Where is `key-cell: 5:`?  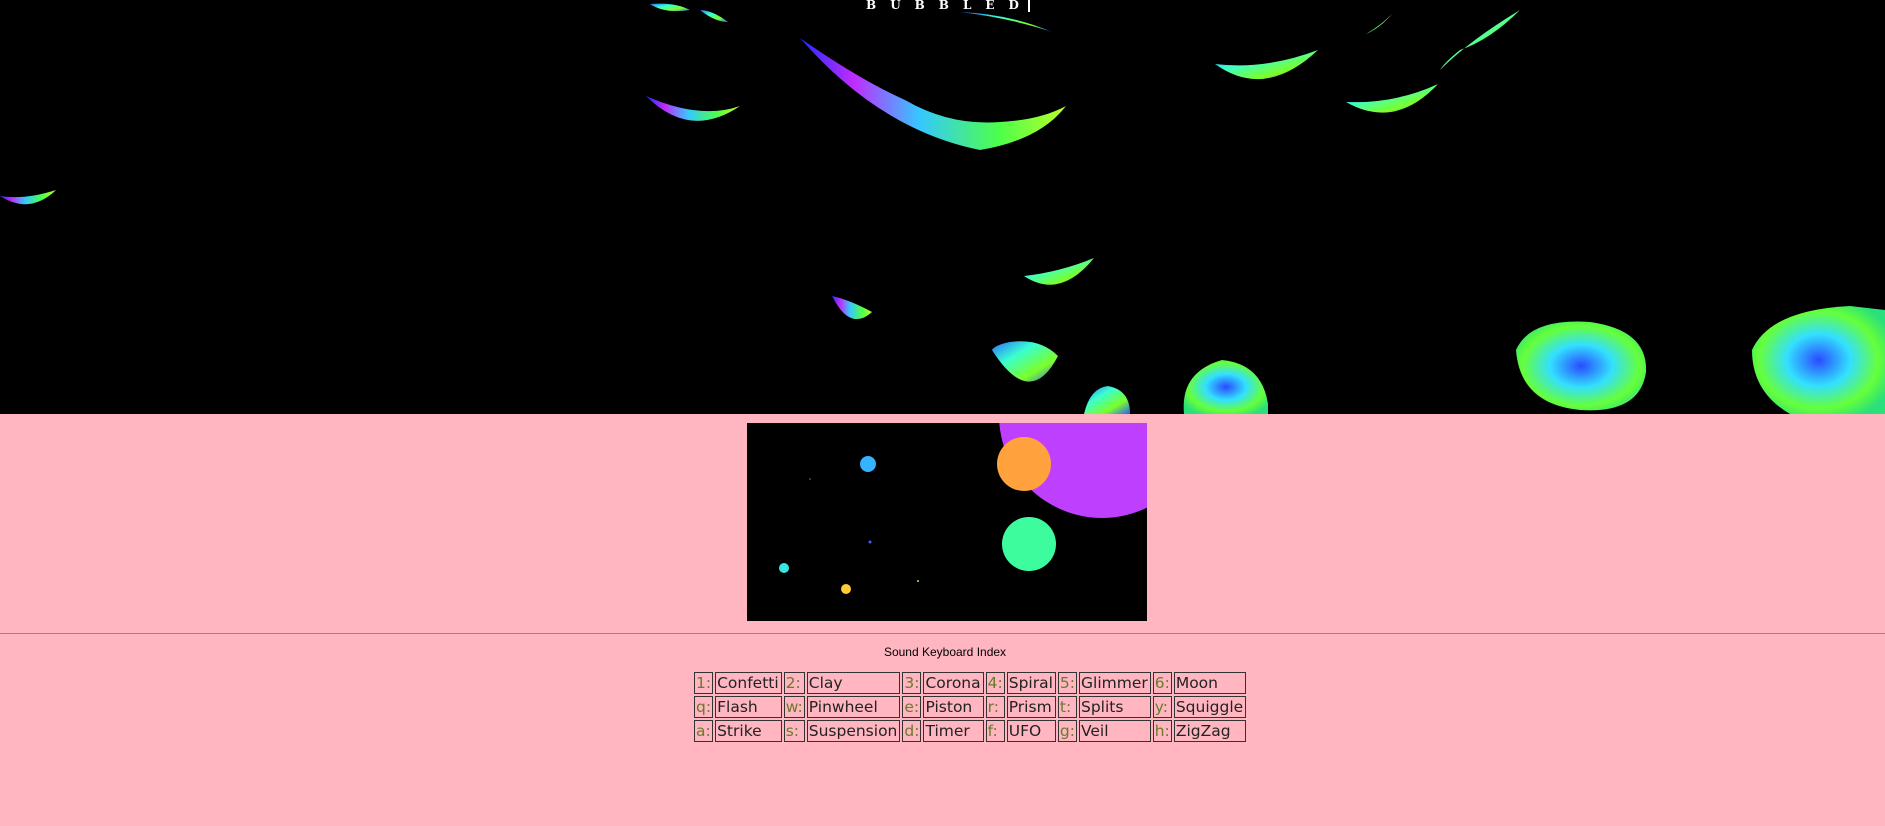 key-cell: 5: is located at coordinates (1067, 683).